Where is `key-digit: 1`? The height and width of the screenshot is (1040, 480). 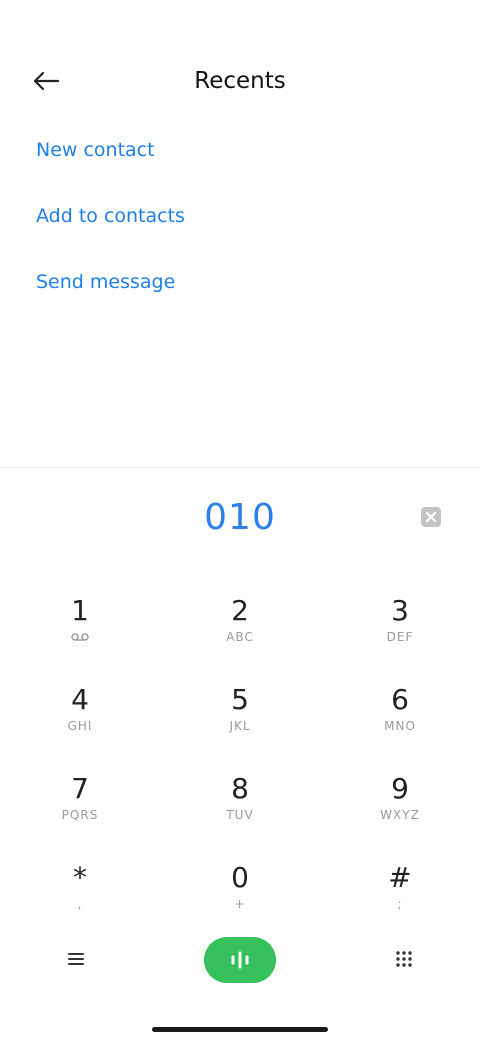
key-digit: 1 is located at coordinates (80, 610).